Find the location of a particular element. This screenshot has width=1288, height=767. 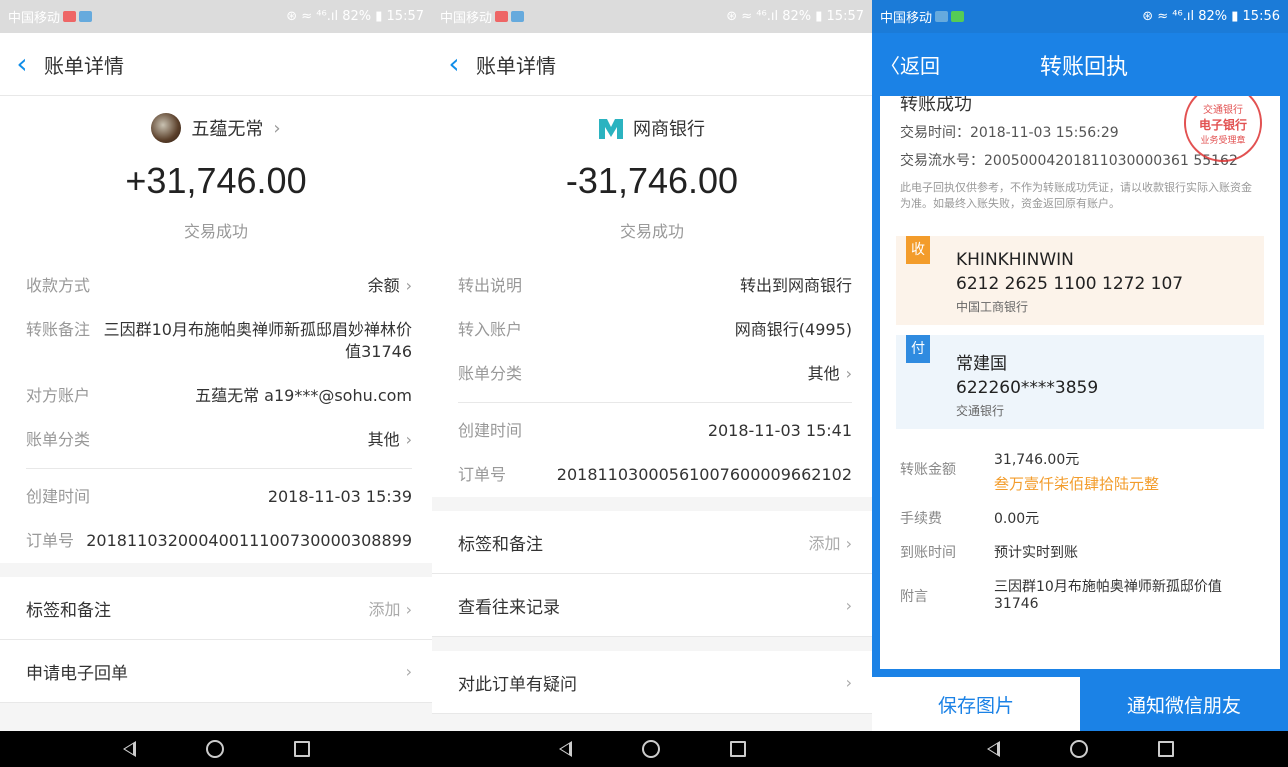

fee-value: 0.00元 is located at coordinates (1017, 519).